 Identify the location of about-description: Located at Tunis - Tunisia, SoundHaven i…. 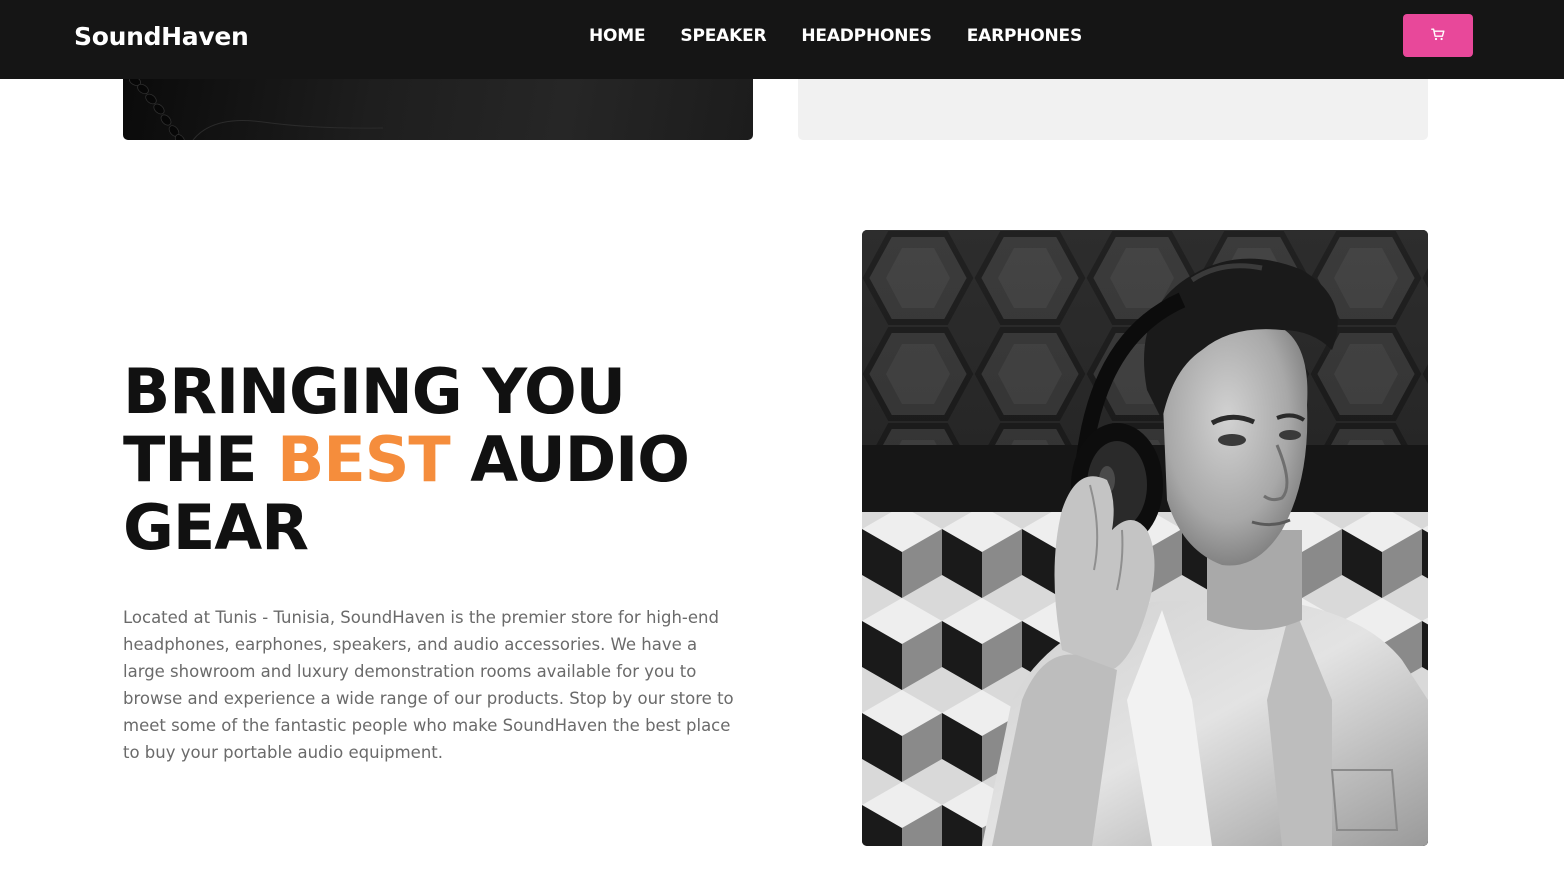
(428, 685).